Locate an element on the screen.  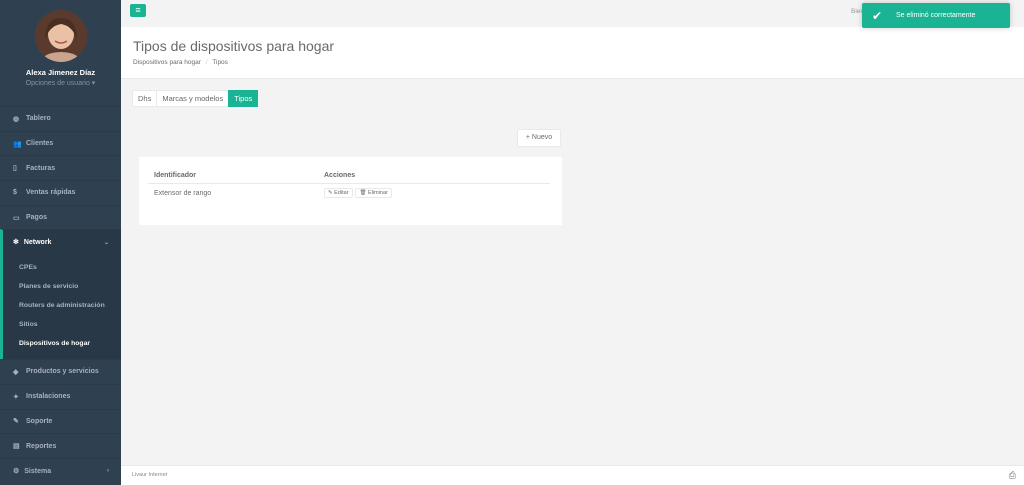
user-name: Alexa Jimenez Díaz is located at coordinates (60, 72).